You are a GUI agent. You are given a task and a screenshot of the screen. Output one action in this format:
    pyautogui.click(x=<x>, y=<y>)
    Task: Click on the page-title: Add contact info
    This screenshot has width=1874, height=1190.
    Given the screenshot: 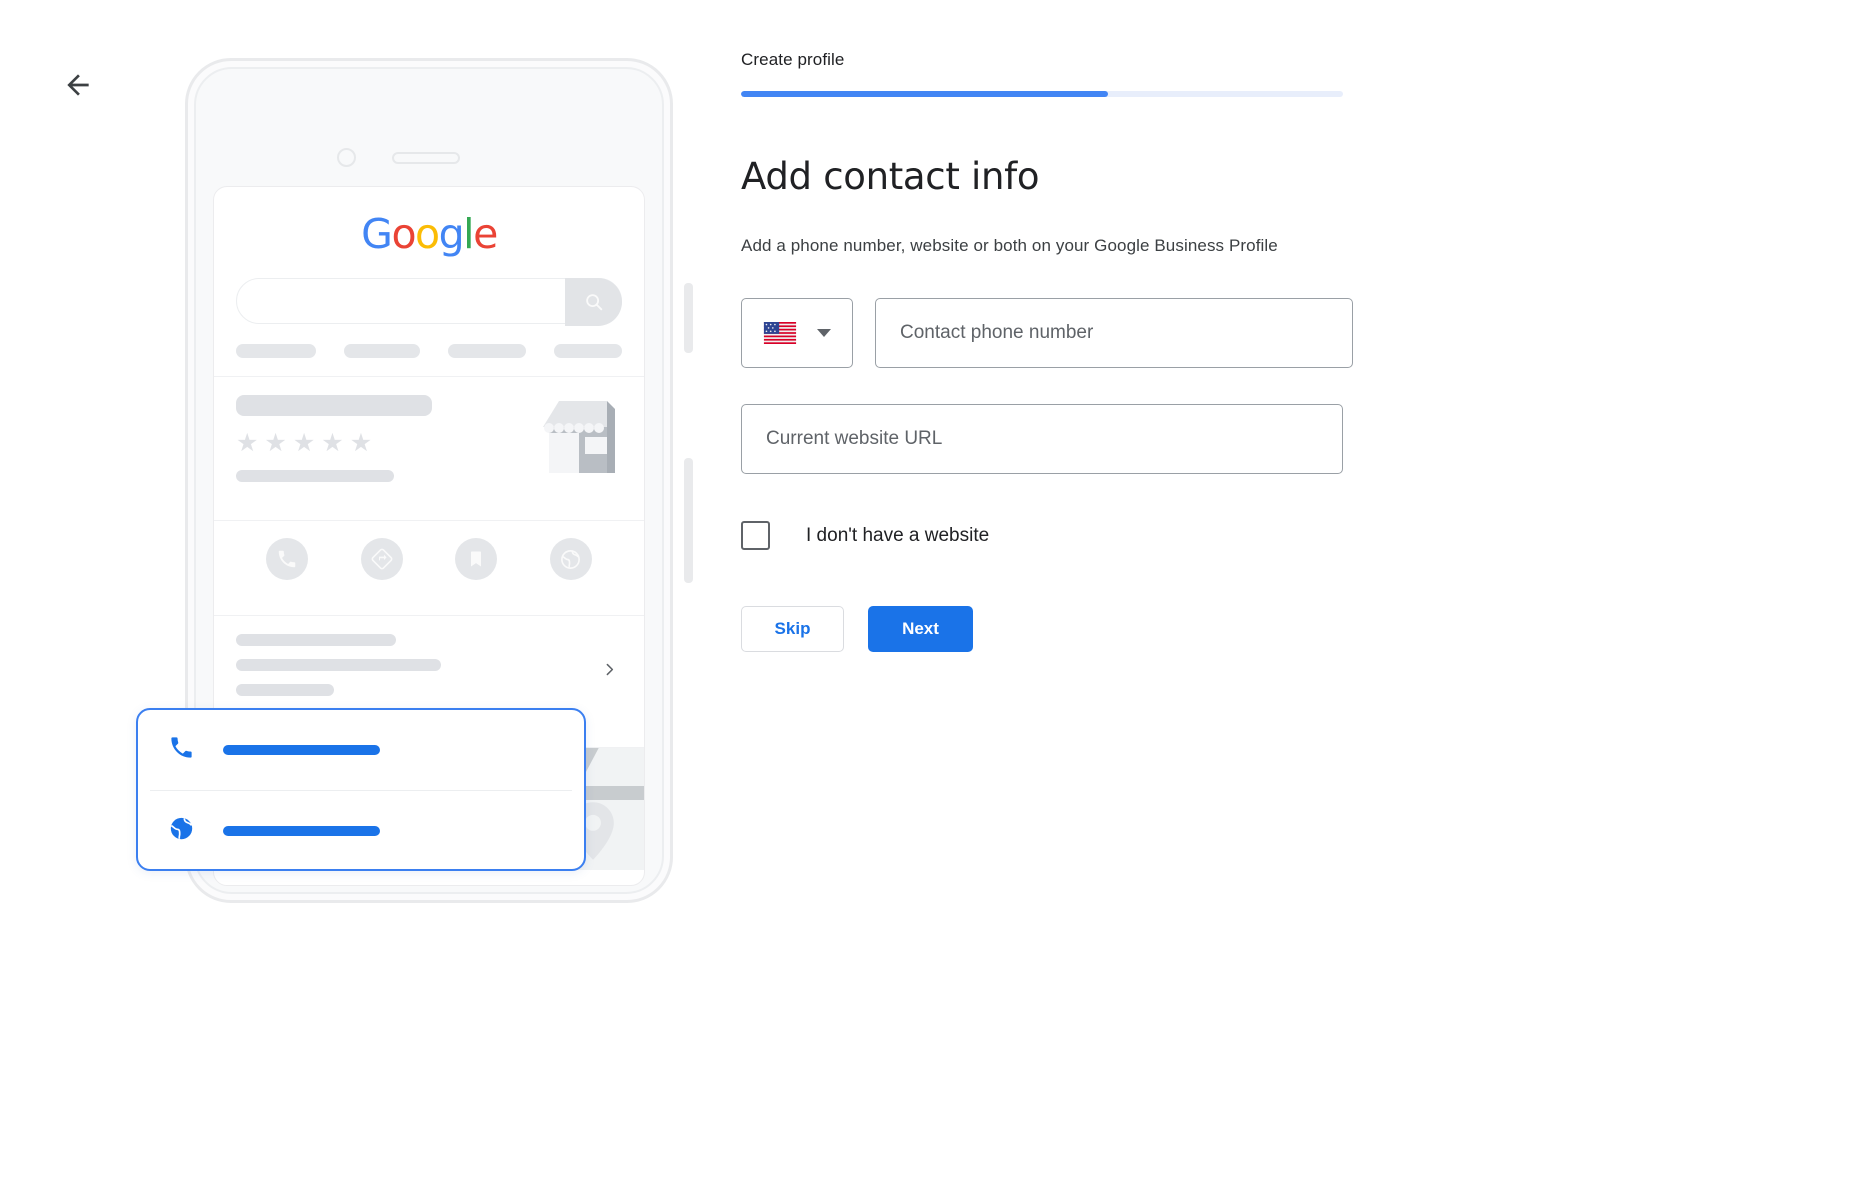 What is the action you would take?
    pyautogui.click(x=890, y=176)
    